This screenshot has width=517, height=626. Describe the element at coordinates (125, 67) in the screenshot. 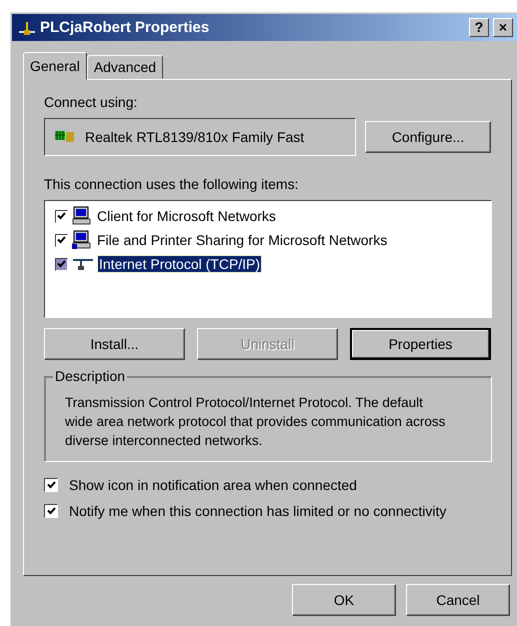

I see `tab: Advanced` at that location.